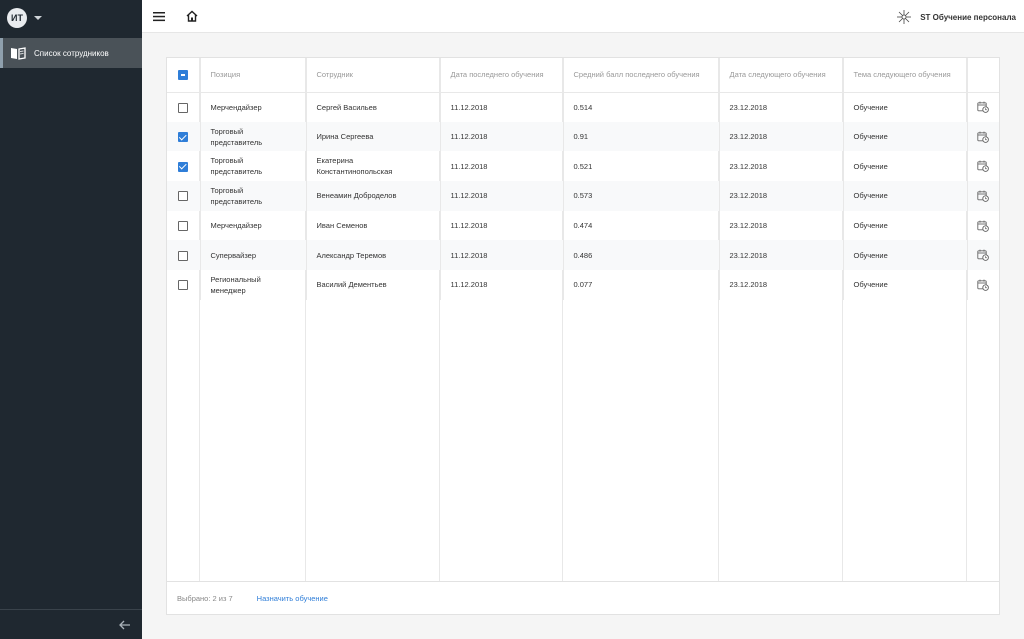 The image size is (1024, 639). I want to click on sidebar-footer, so click(71, 624).